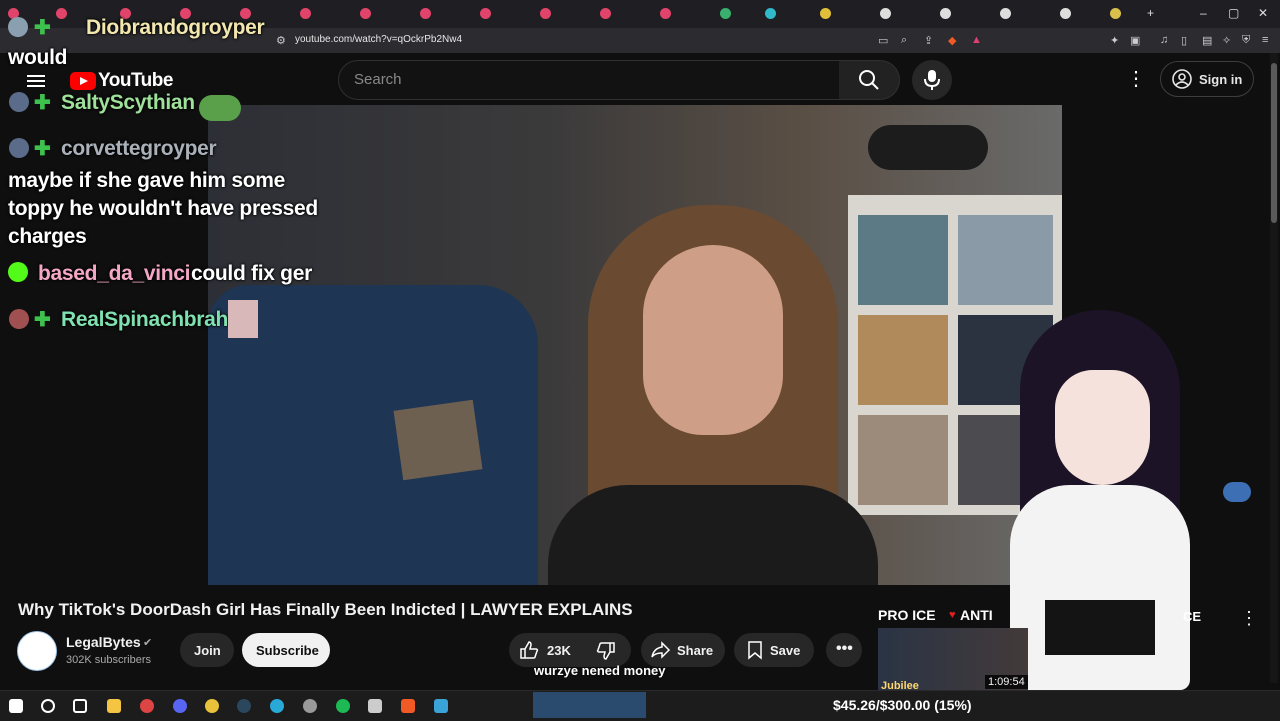 Image resolution: width=1280 pixels, height=721 pixels. I want to click on thumbs-up-icon, so click(529, 650).